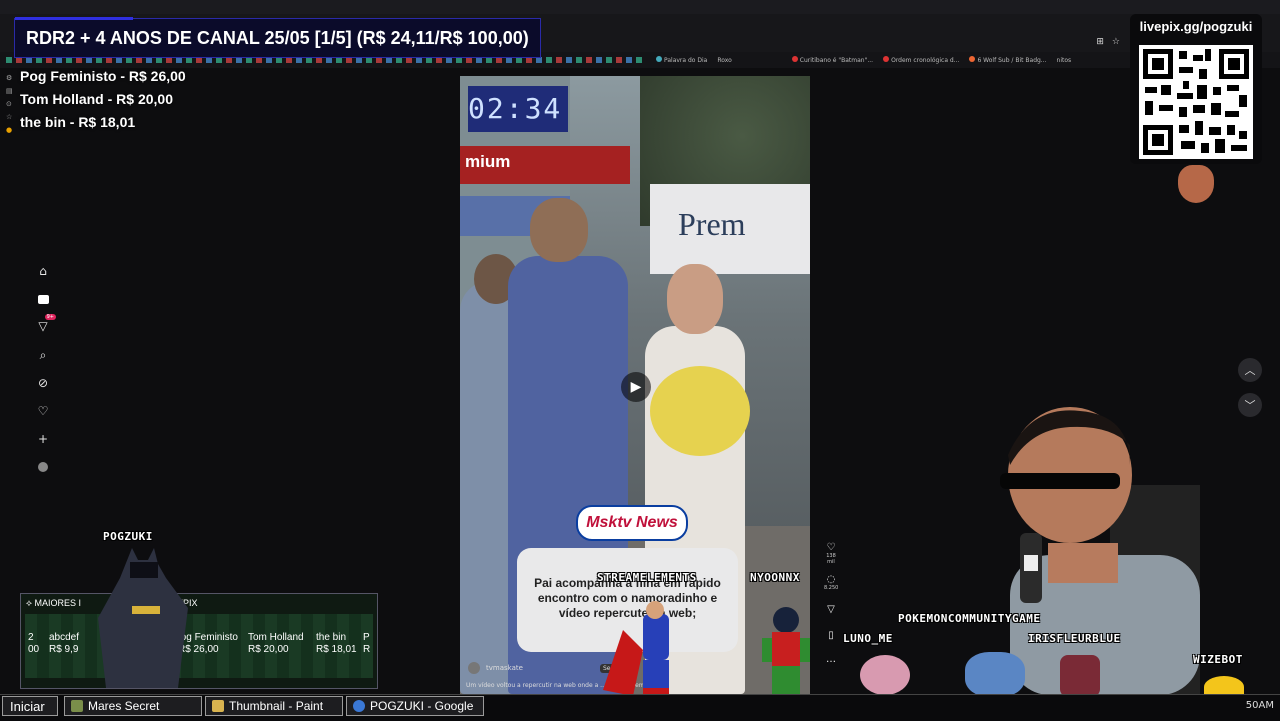 Image resolution: width=1280 pixels, height=721 pixels. I want to click on donor-entry: Pog Feministo - R$ 26,00, so click(103, 76).